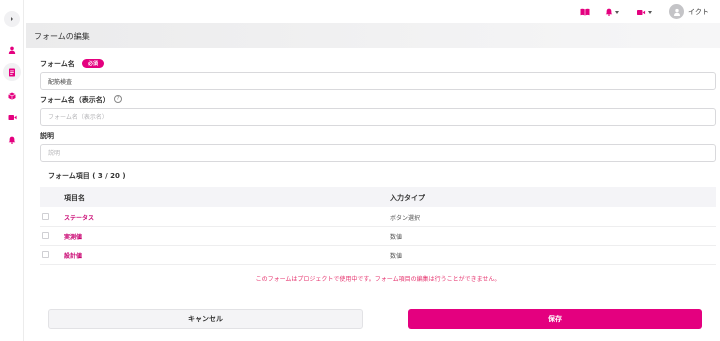 The image size is (720, 341). What do you see at coordinates (74, 198) in the screenshot?
I see `column-header-item-name: 項目名` at bounding box center [74, 198].